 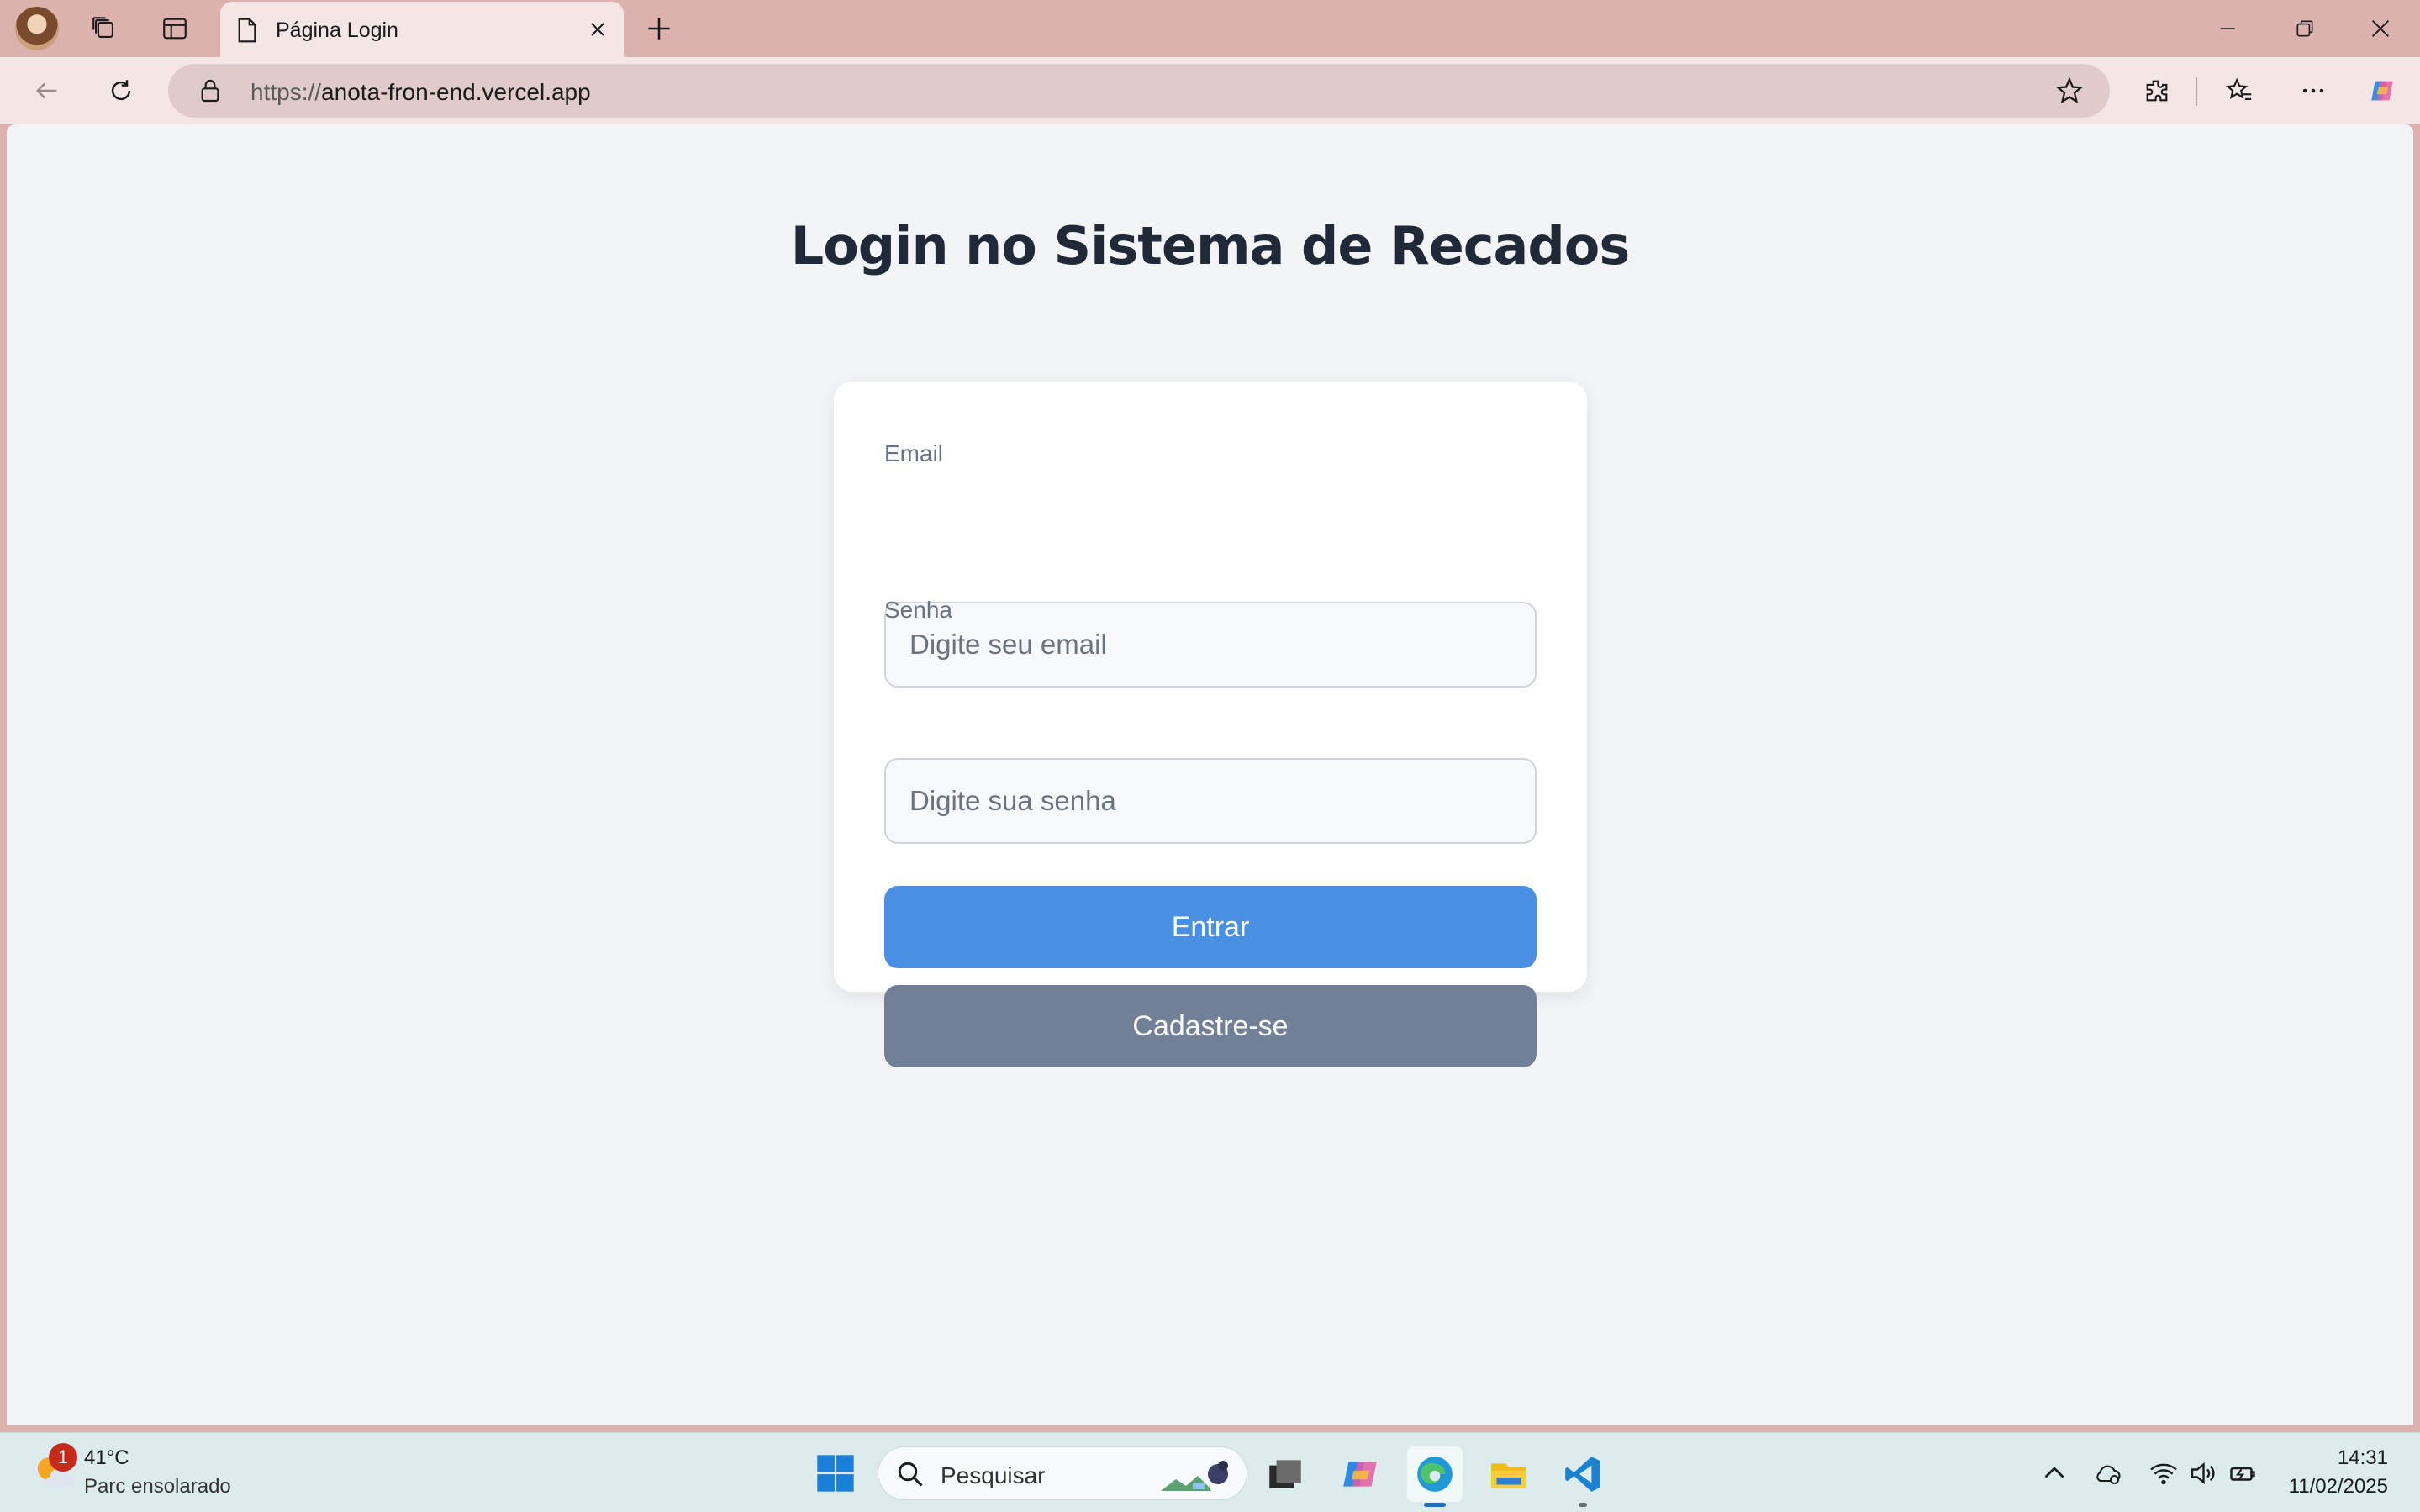 What do you see at coordinates (2054, 1473) in the screenshot?
I see `chevron-up-icon` at bounding box center [2054, 1473].